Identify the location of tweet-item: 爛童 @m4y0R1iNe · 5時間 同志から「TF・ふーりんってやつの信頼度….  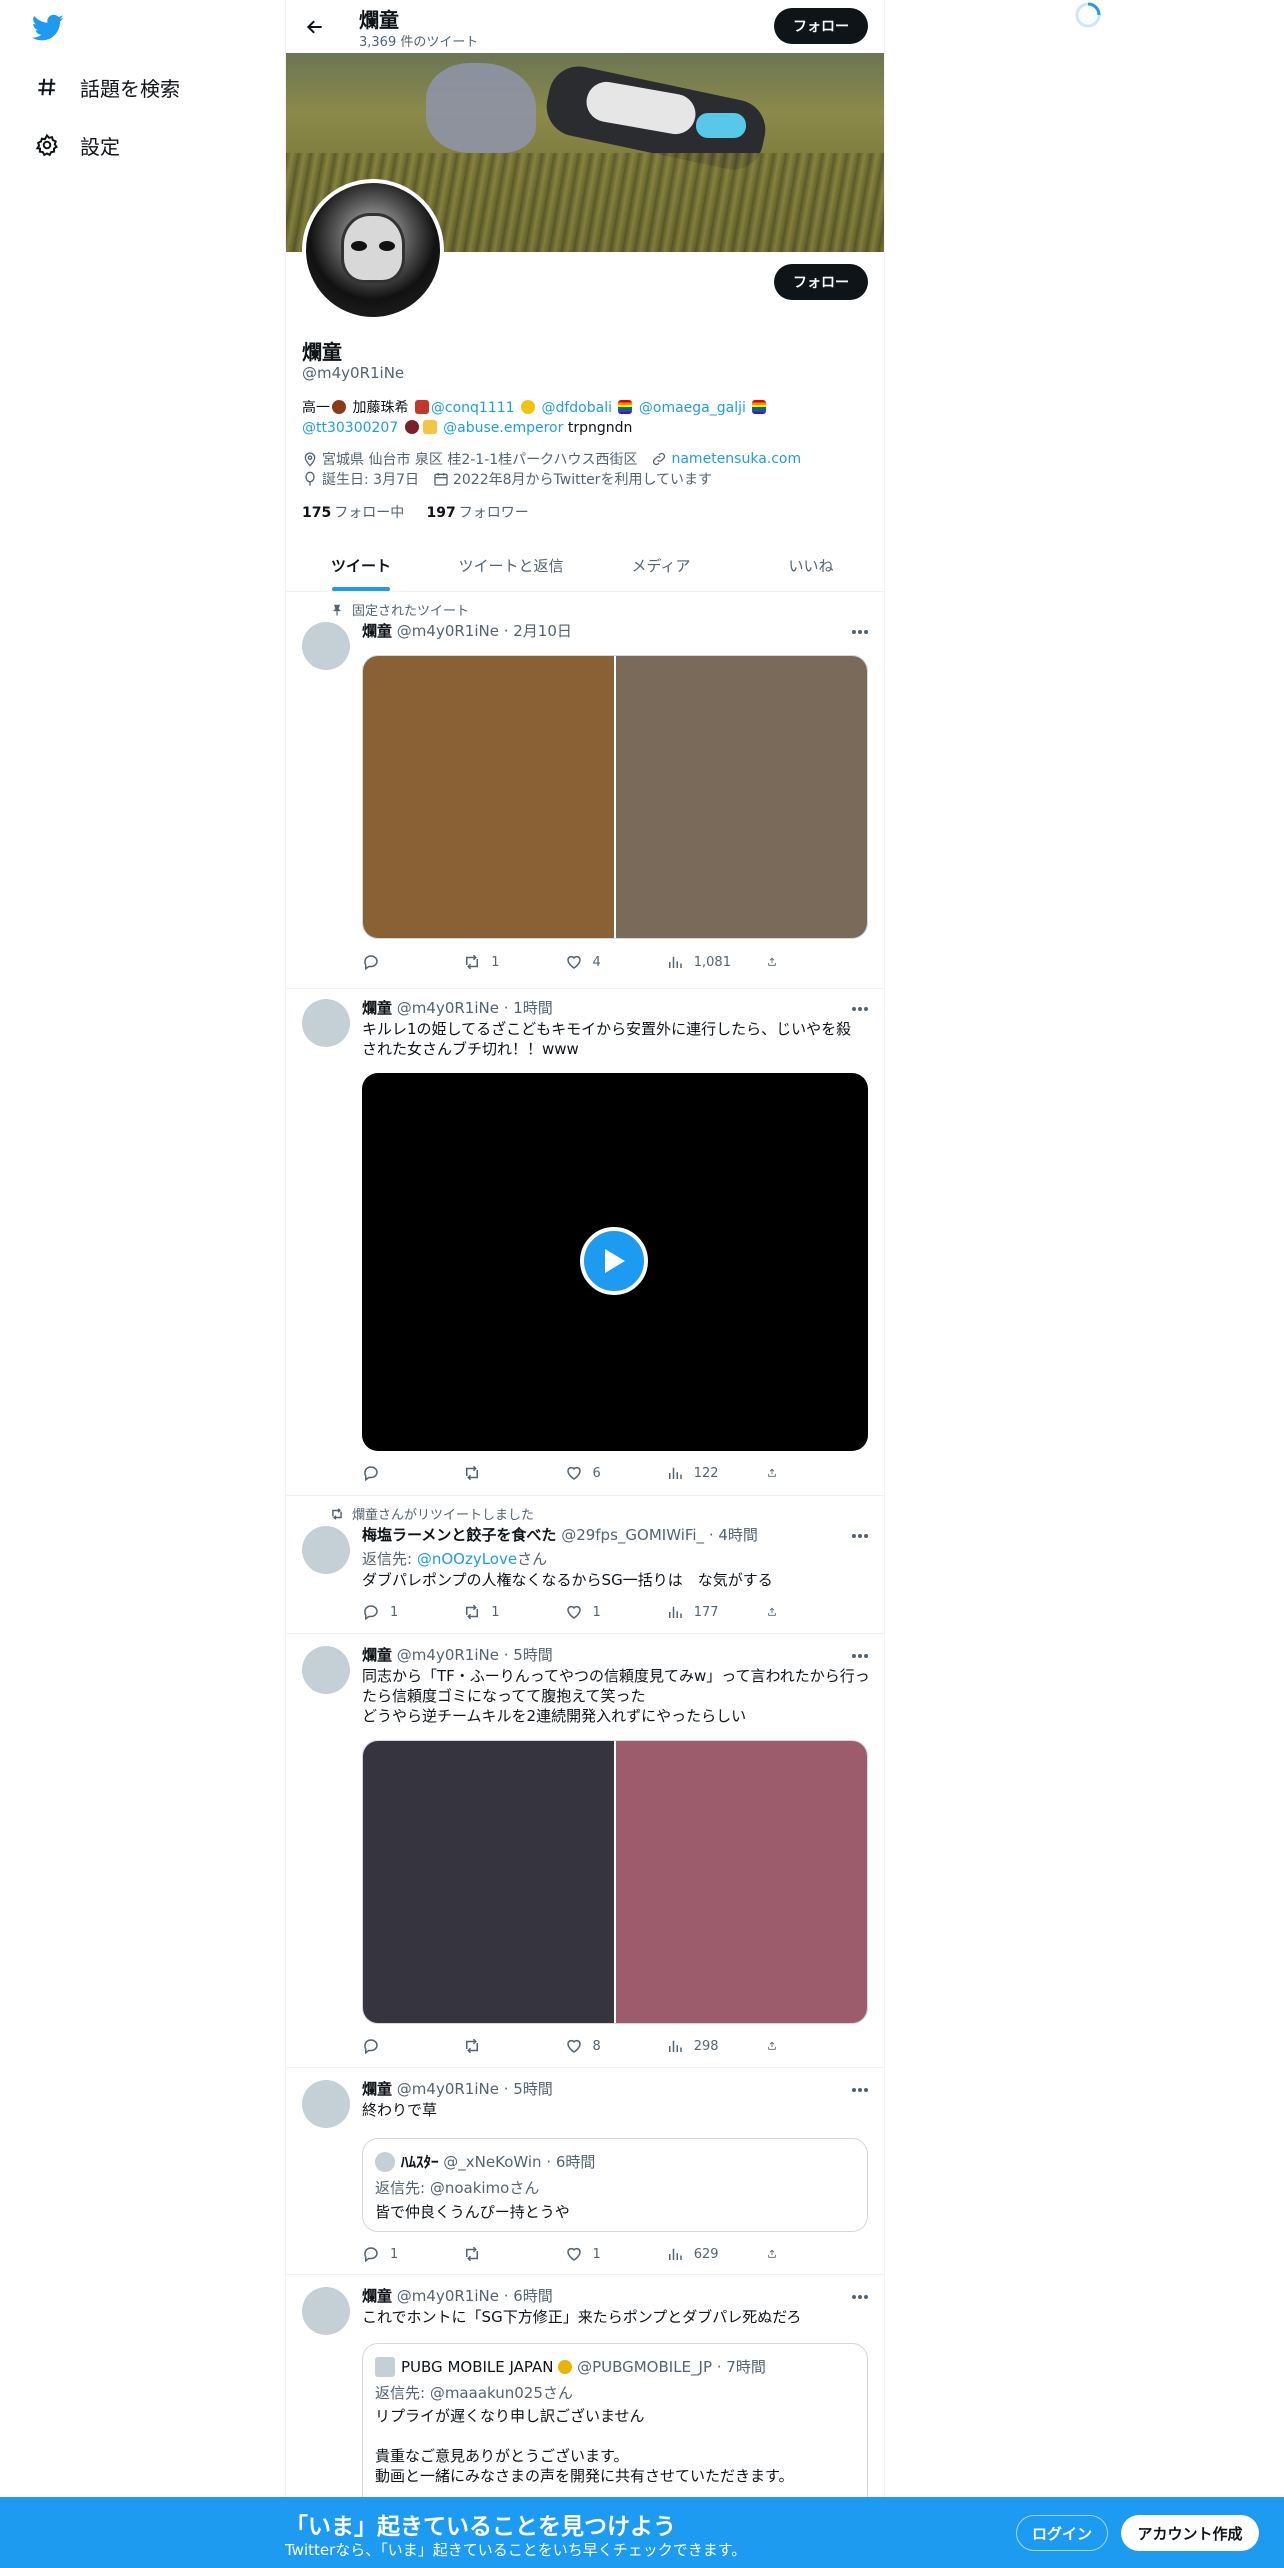
(585, 1851).